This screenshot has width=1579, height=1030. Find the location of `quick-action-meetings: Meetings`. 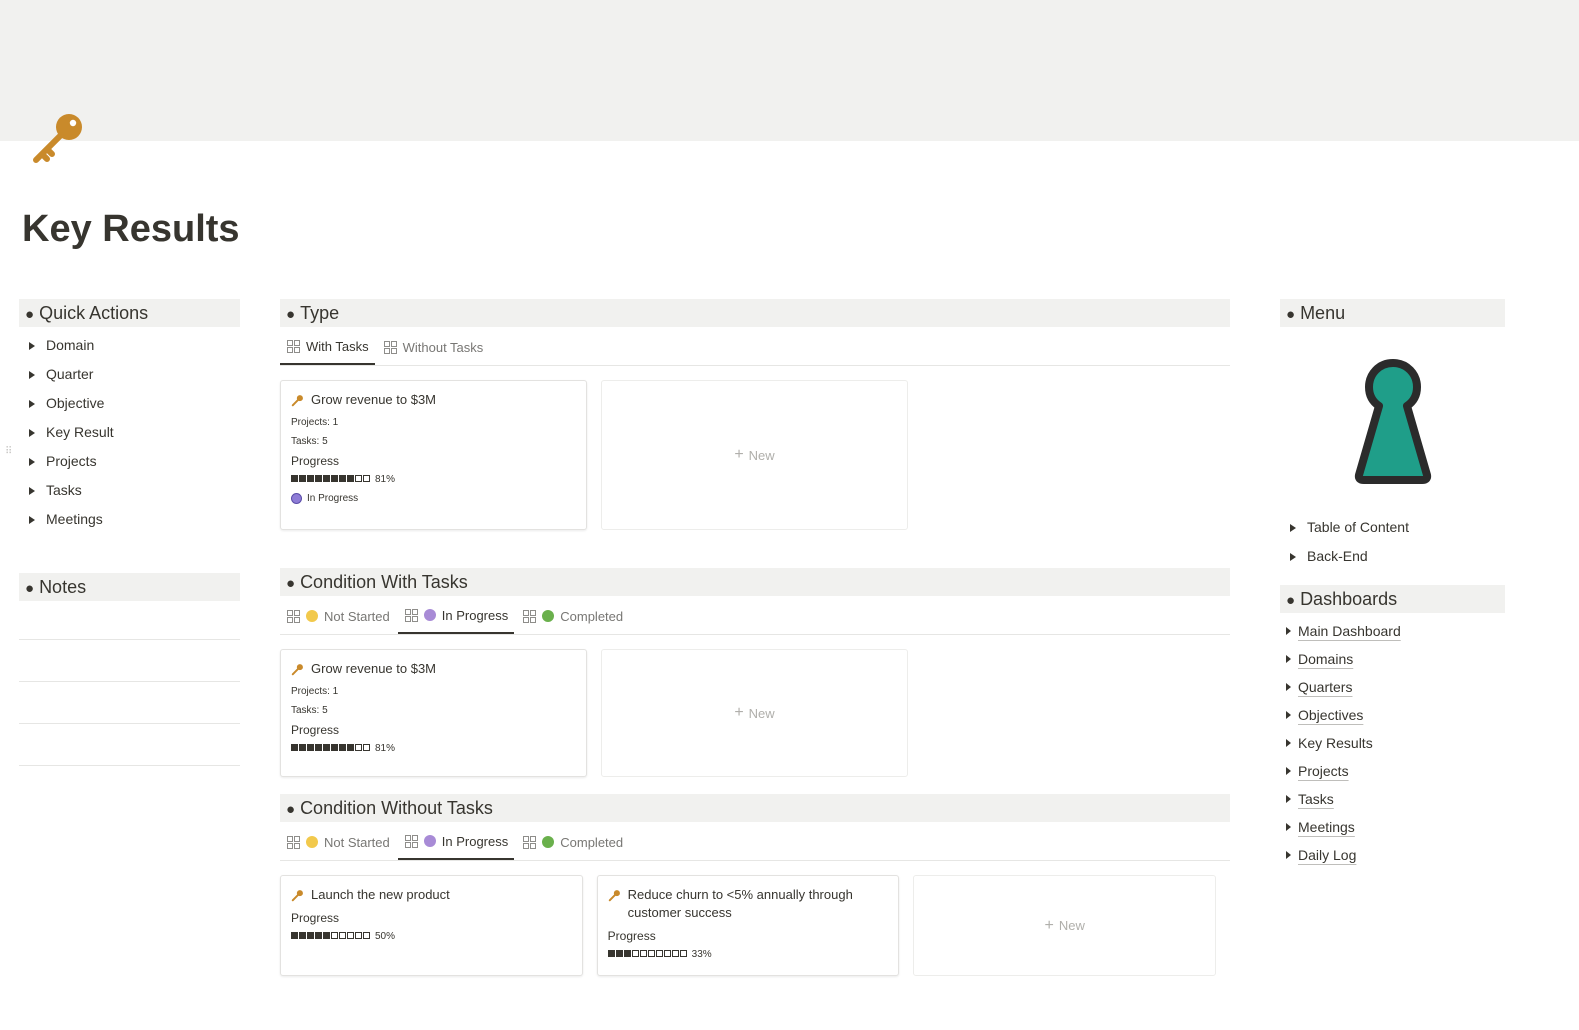

quick-action-meetings: Meetings is located at coordinates (129, 519).